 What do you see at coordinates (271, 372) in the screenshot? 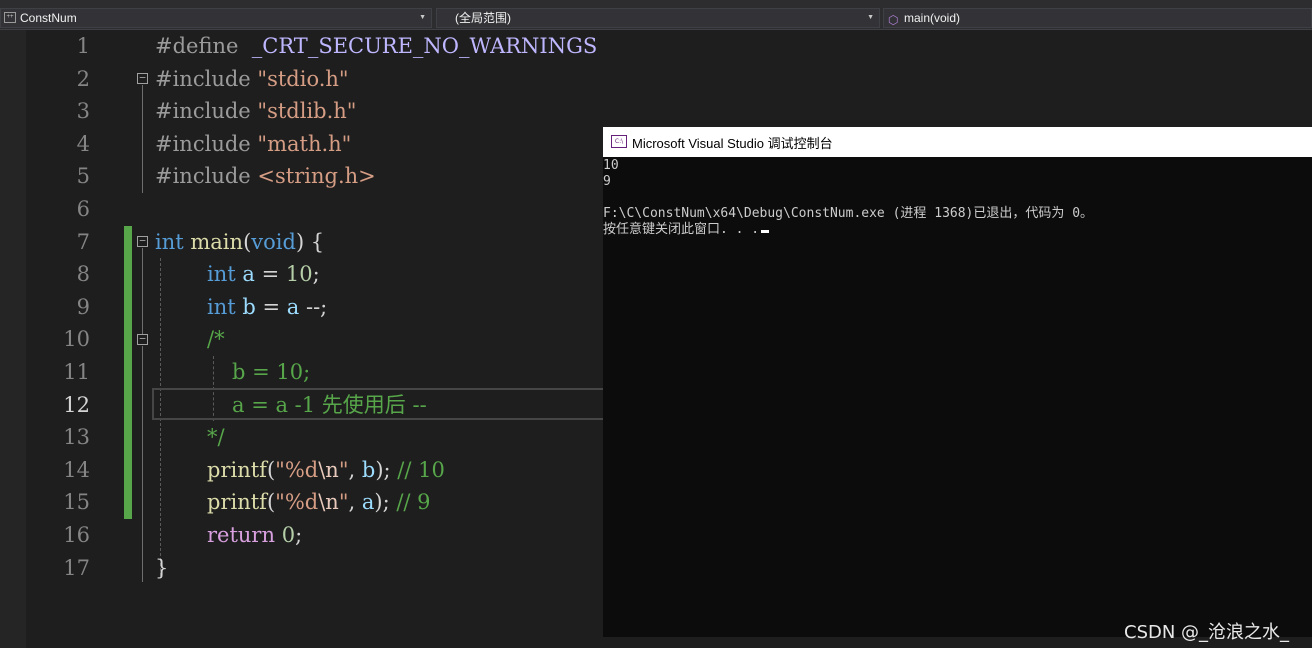
I see `code-line: b = 10;` at bounding box center [271, 372].